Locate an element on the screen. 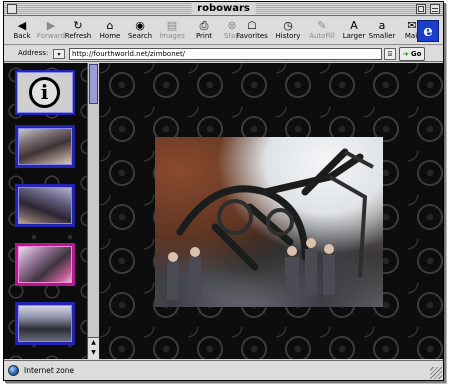 Image resolution: width=450 pixels, height=387 pixels. back-button: ◀ Back is located at coordinates (22, 31).